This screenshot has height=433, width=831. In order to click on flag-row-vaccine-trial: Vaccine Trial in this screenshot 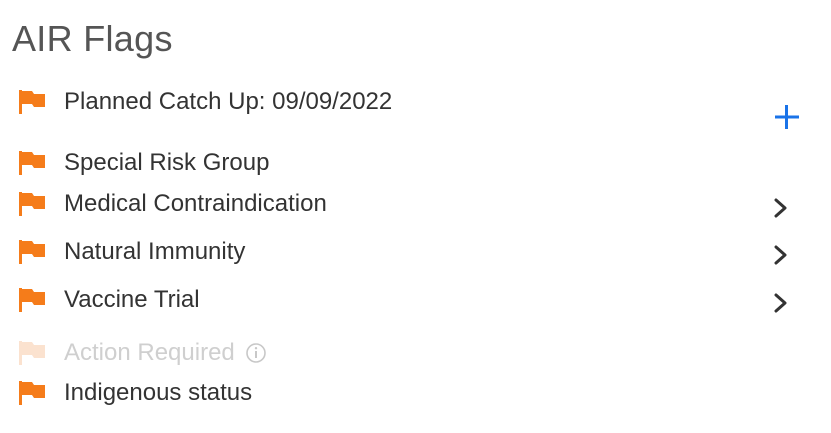, I will do `click(109, 300)`.